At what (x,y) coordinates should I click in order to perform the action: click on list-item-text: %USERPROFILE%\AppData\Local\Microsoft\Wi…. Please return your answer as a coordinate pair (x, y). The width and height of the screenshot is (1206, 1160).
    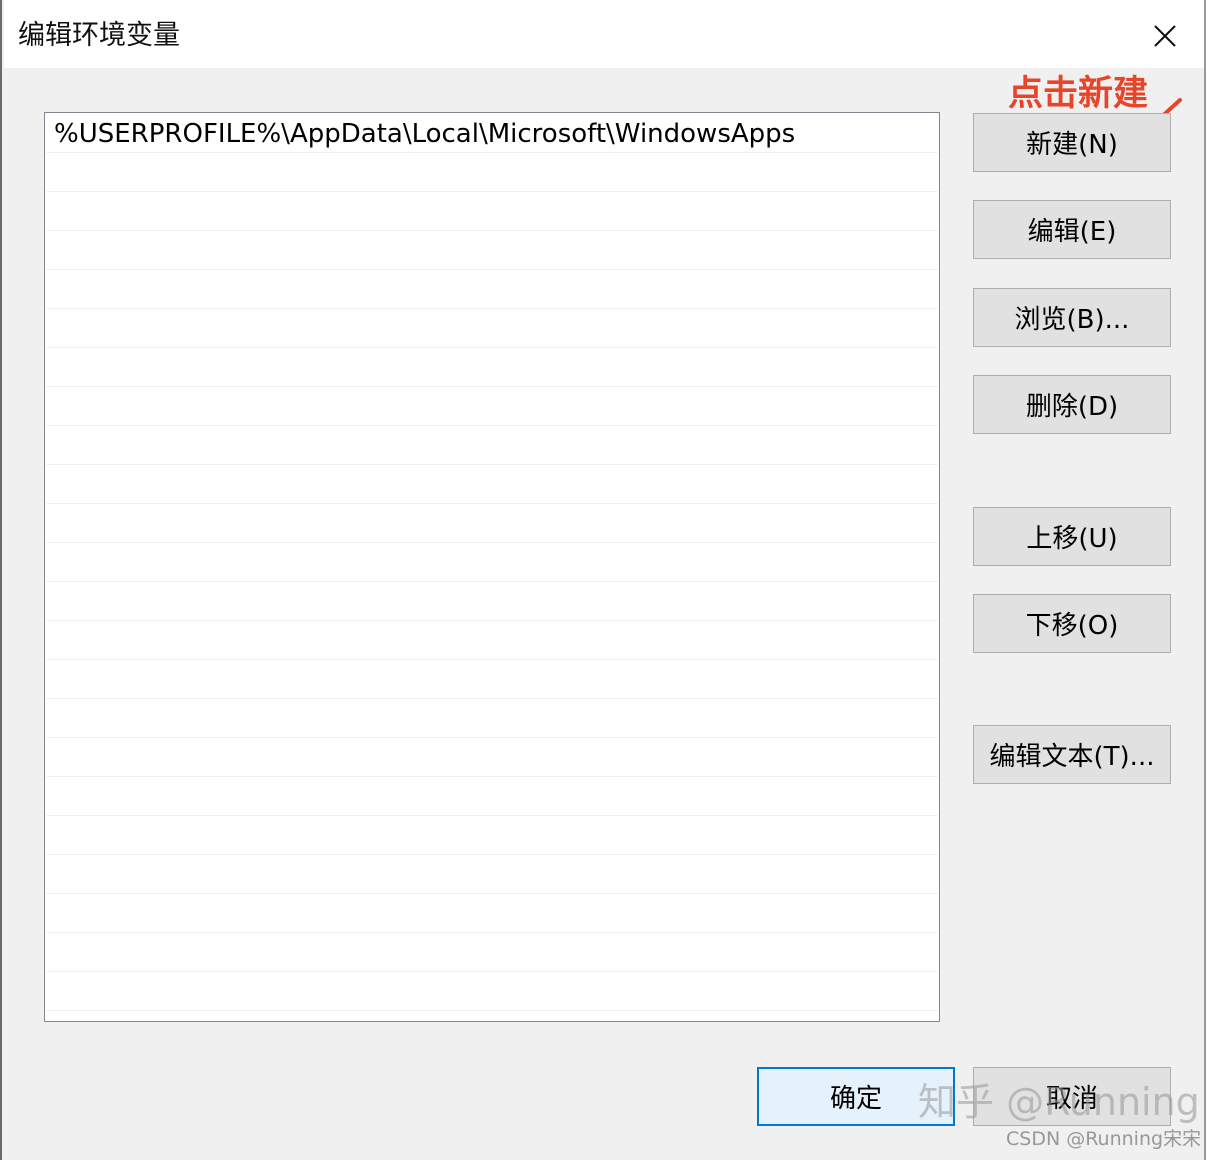
    Looking at the image, I should click on (425, 134).